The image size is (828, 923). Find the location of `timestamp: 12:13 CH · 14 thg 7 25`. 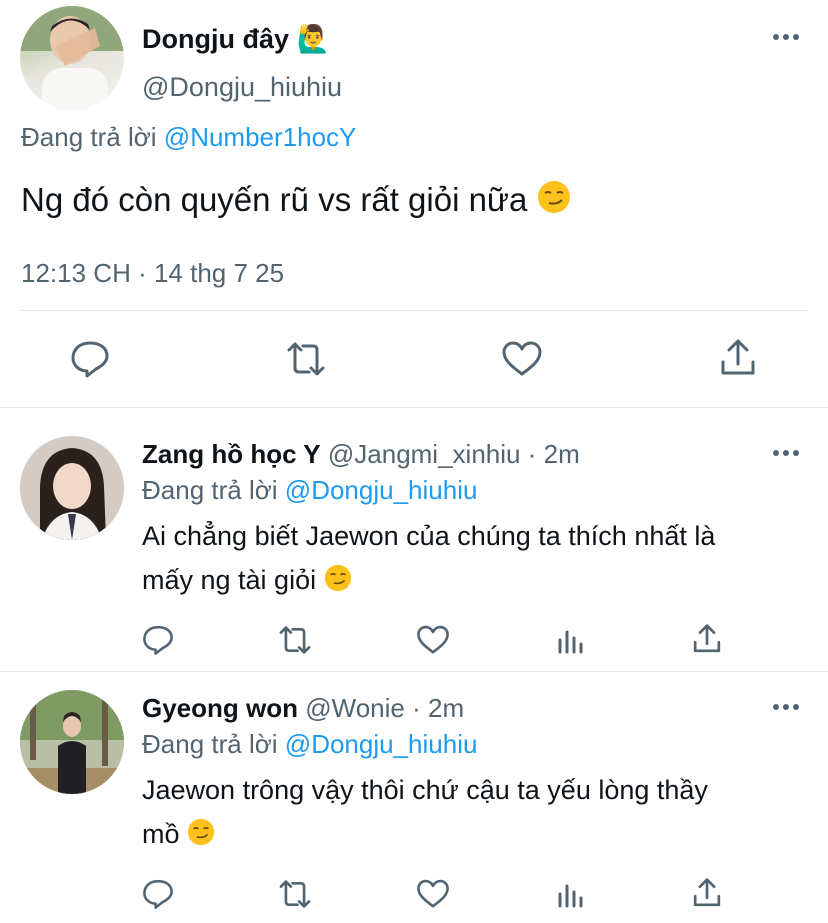

timestamp: 12:13 CH · 14 thg 7 25 is located at coordinates (152, 273).